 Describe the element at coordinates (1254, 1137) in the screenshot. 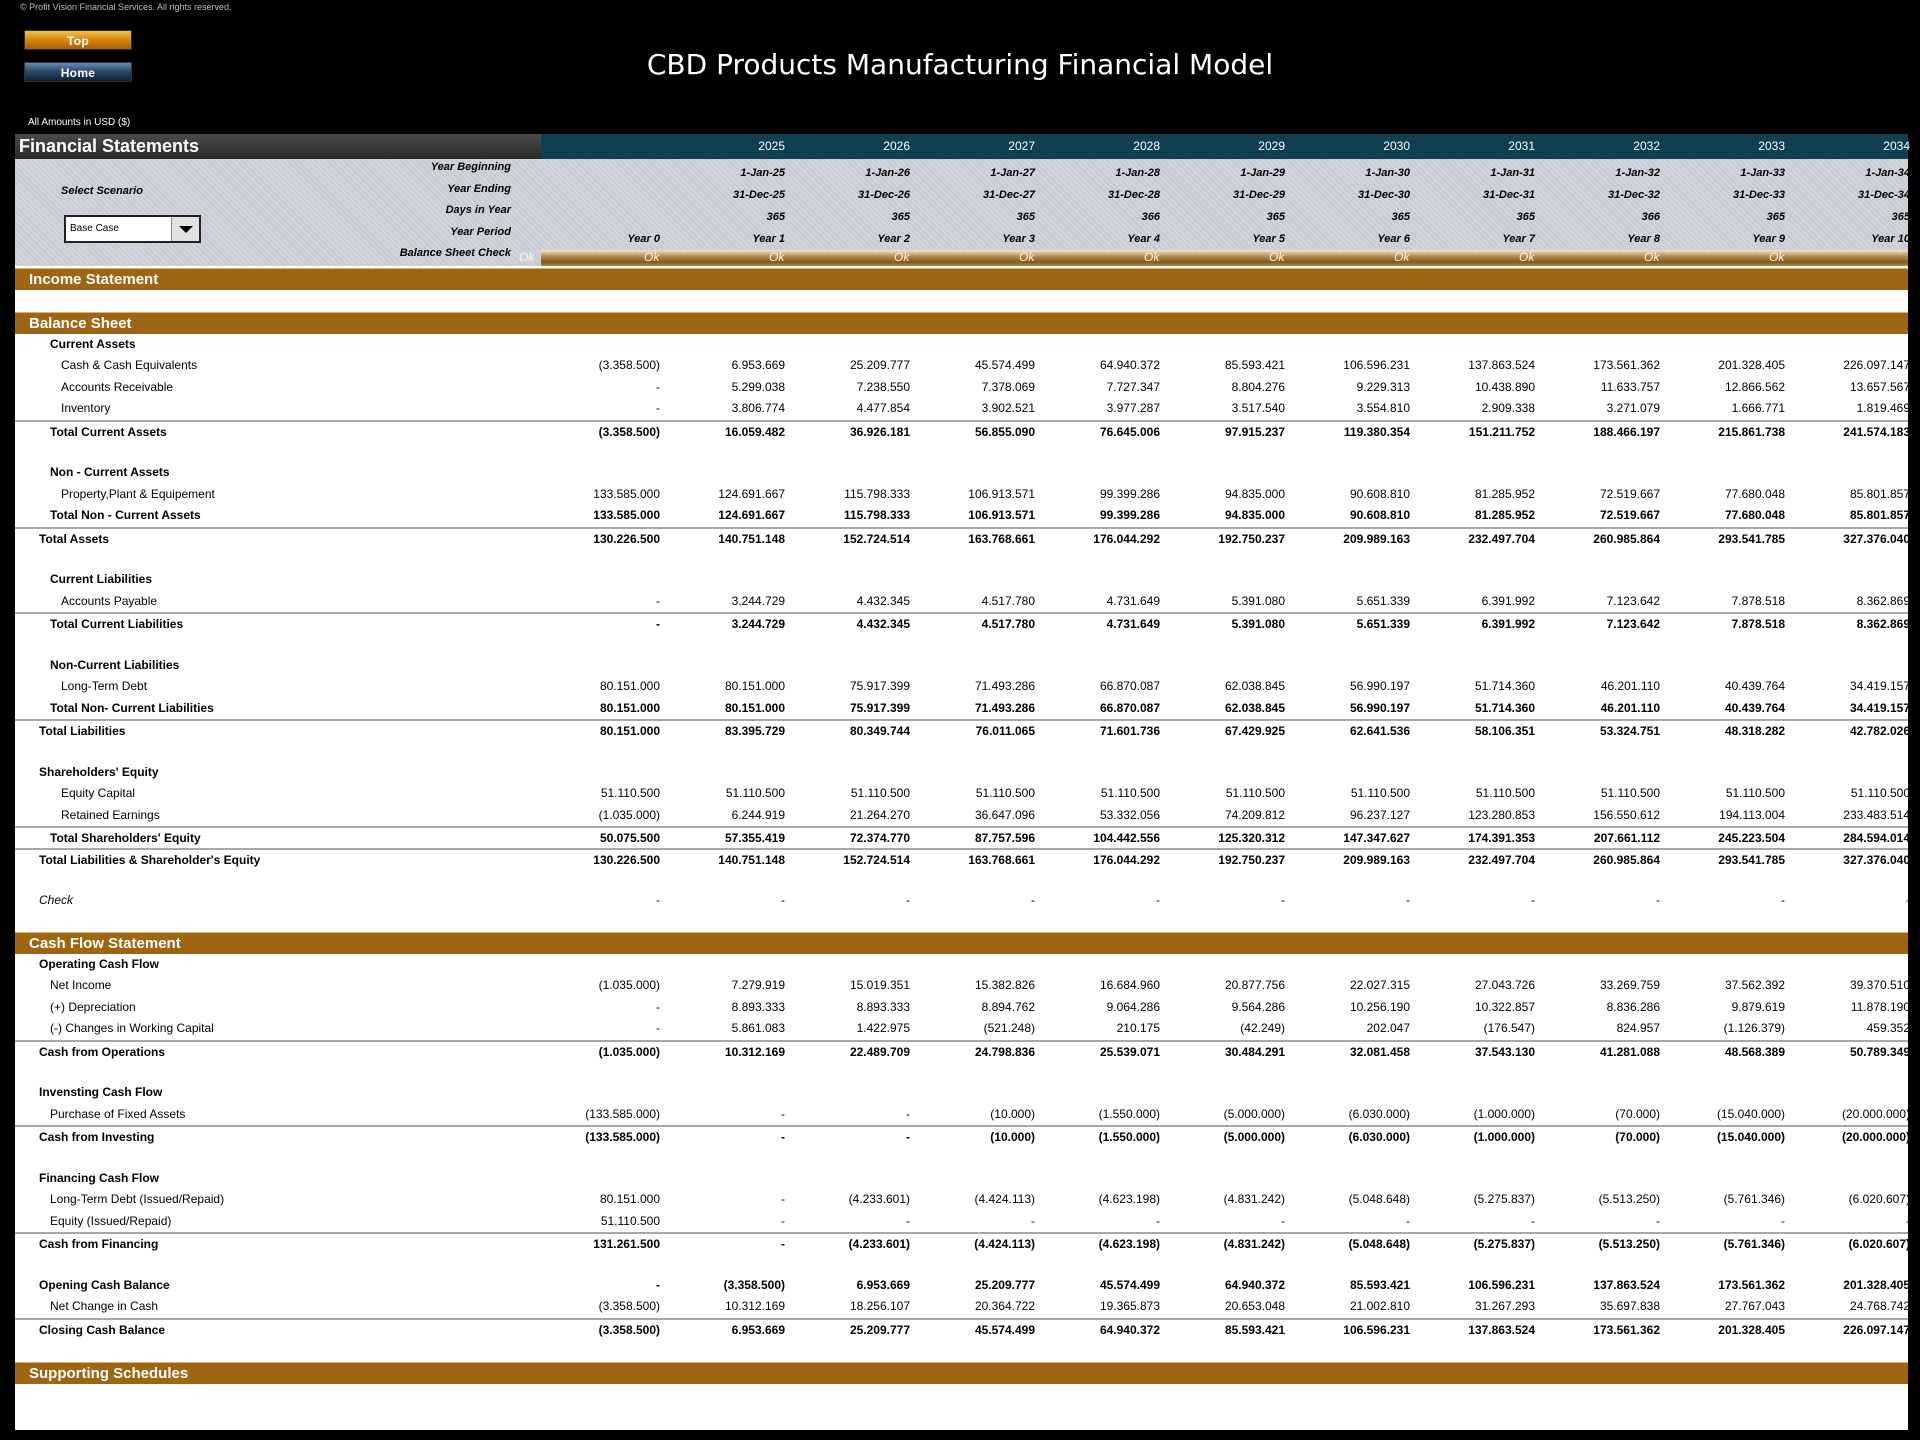

I see `value-cell: (5.000.000)` at that location.